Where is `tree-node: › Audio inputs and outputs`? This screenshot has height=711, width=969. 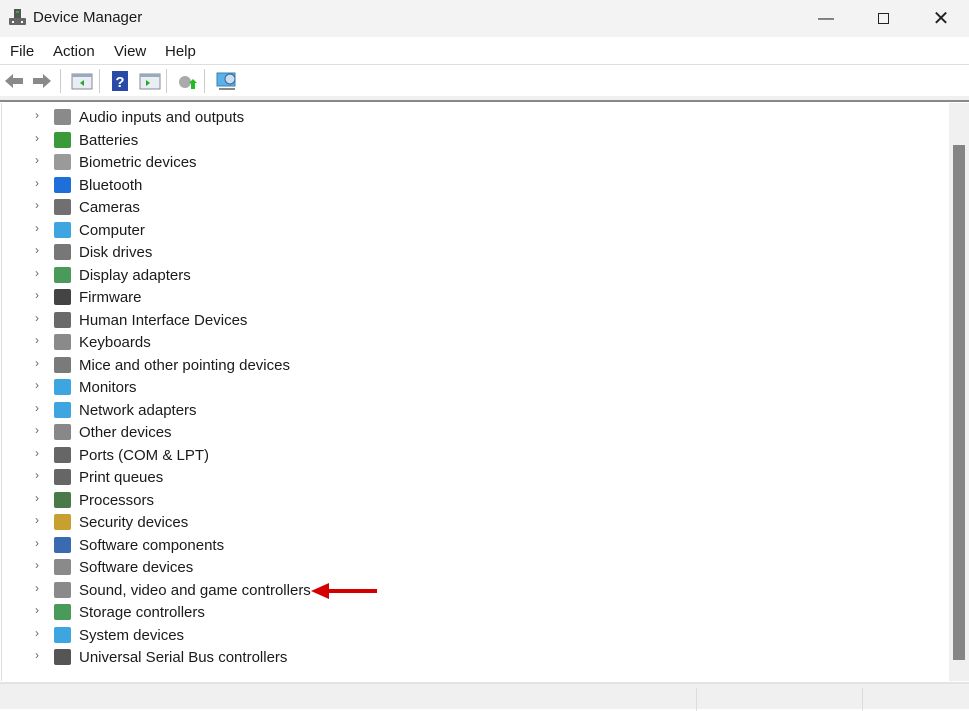 tree-node: › Audio inputs and outputs is located at coordinates (202, 117).